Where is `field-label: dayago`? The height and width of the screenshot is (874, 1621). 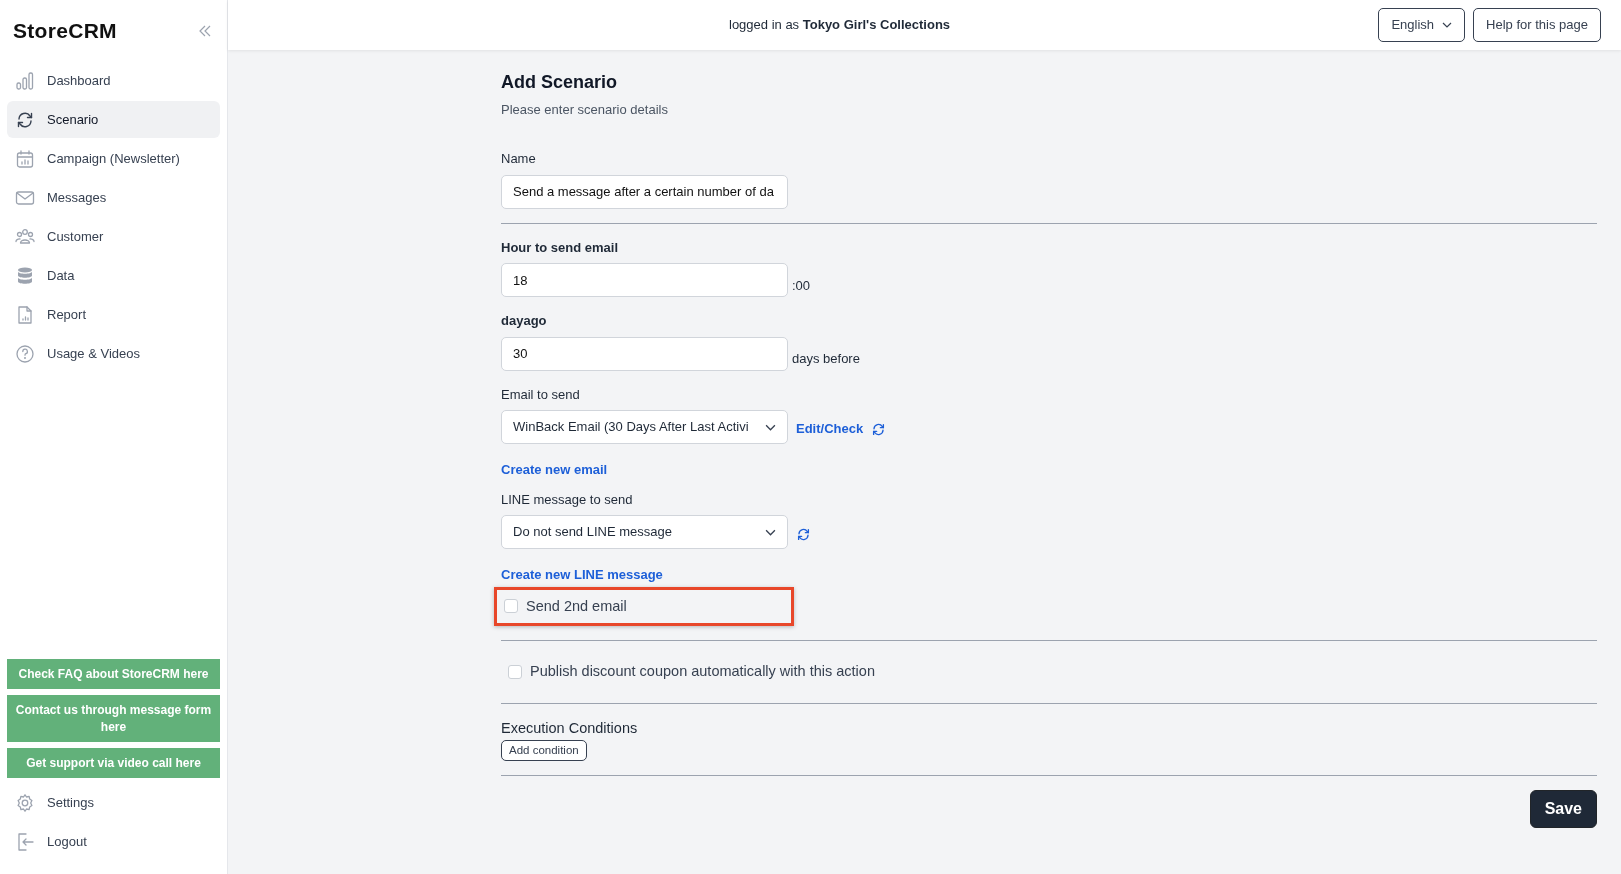 field-label: dayago is located at coordinates (524, 321).